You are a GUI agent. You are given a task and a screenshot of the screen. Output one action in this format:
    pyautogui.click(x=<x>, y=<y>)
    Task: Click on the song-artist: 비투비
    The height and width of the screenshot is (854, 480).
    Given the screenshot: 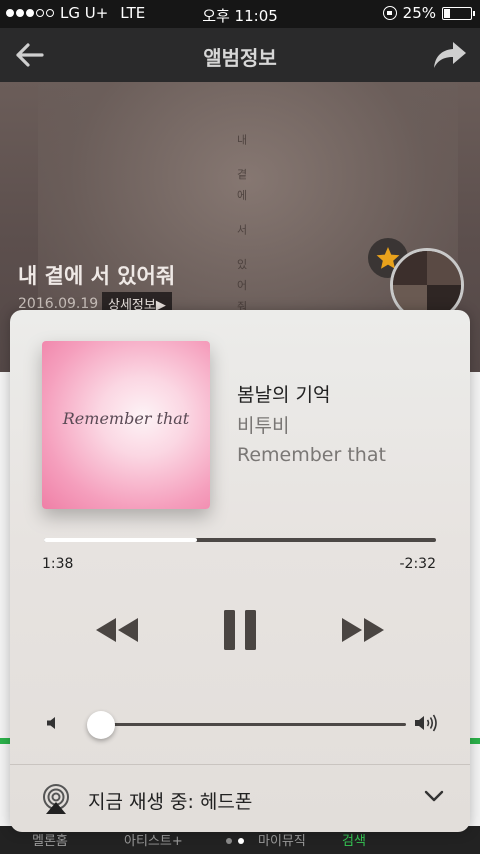 What is the action you would take?
    pyautogui.click(x=263, y=426)
    